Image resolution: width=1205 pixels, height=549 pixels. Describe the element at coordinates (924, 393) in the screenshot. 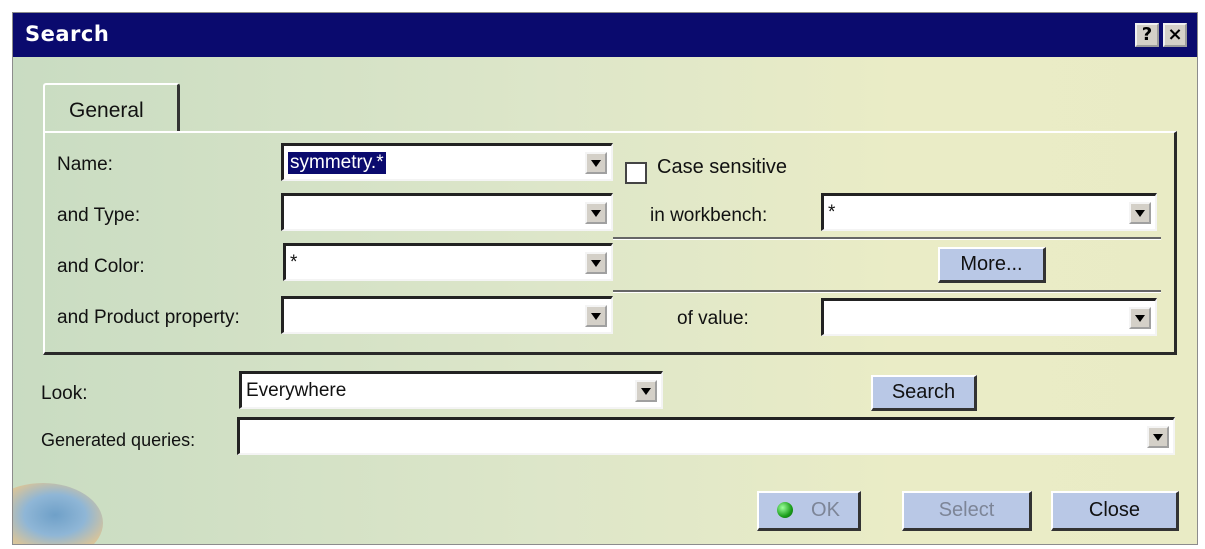

I see `search-button: Search` at that location.